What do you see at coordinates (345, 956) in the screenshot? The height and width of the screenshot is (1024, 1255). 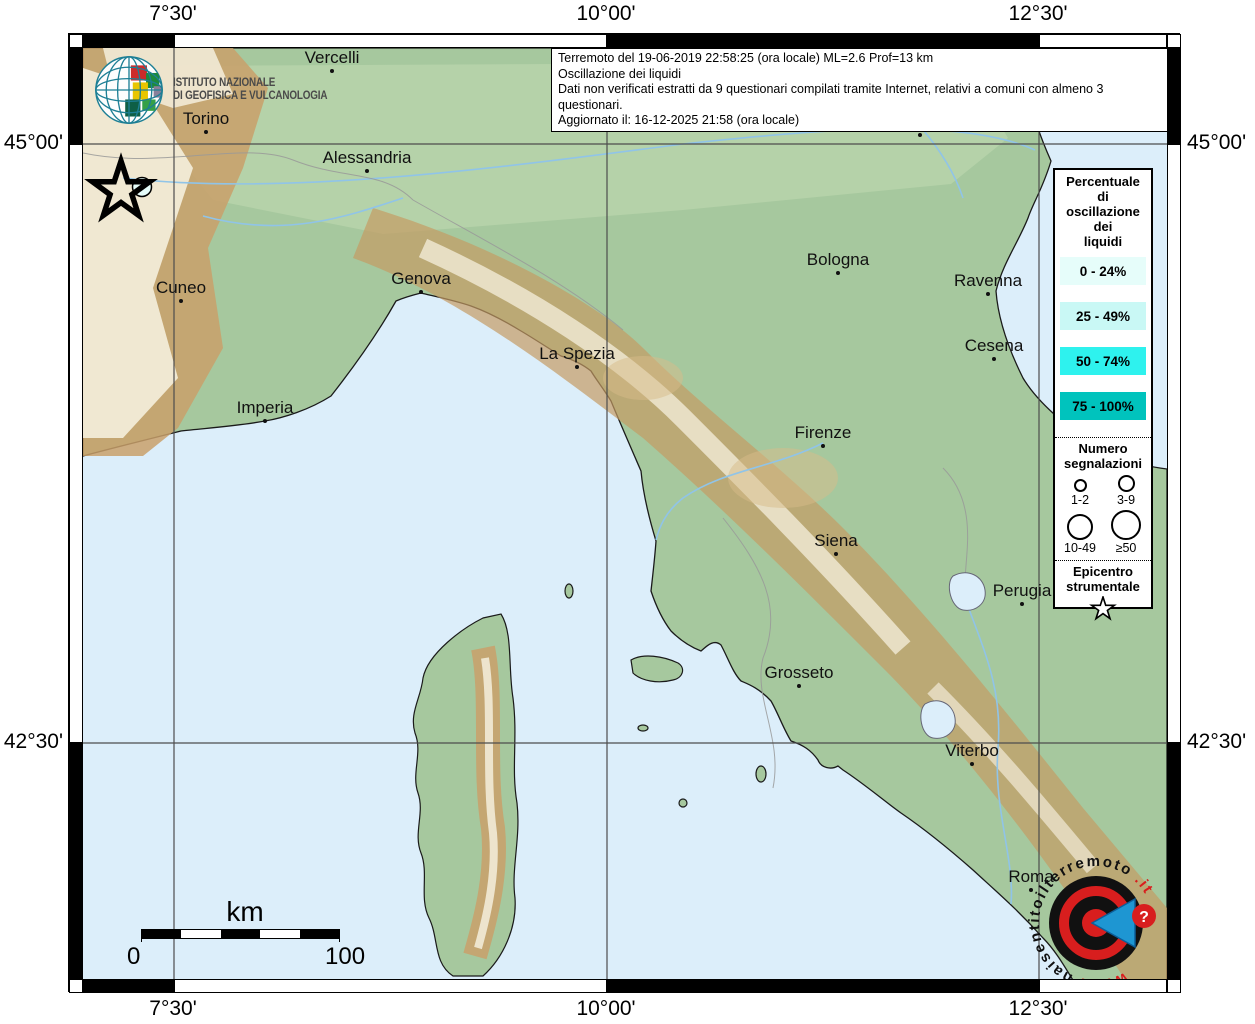 I see `scalebar-end: 100` at bounding box center [345, 956].